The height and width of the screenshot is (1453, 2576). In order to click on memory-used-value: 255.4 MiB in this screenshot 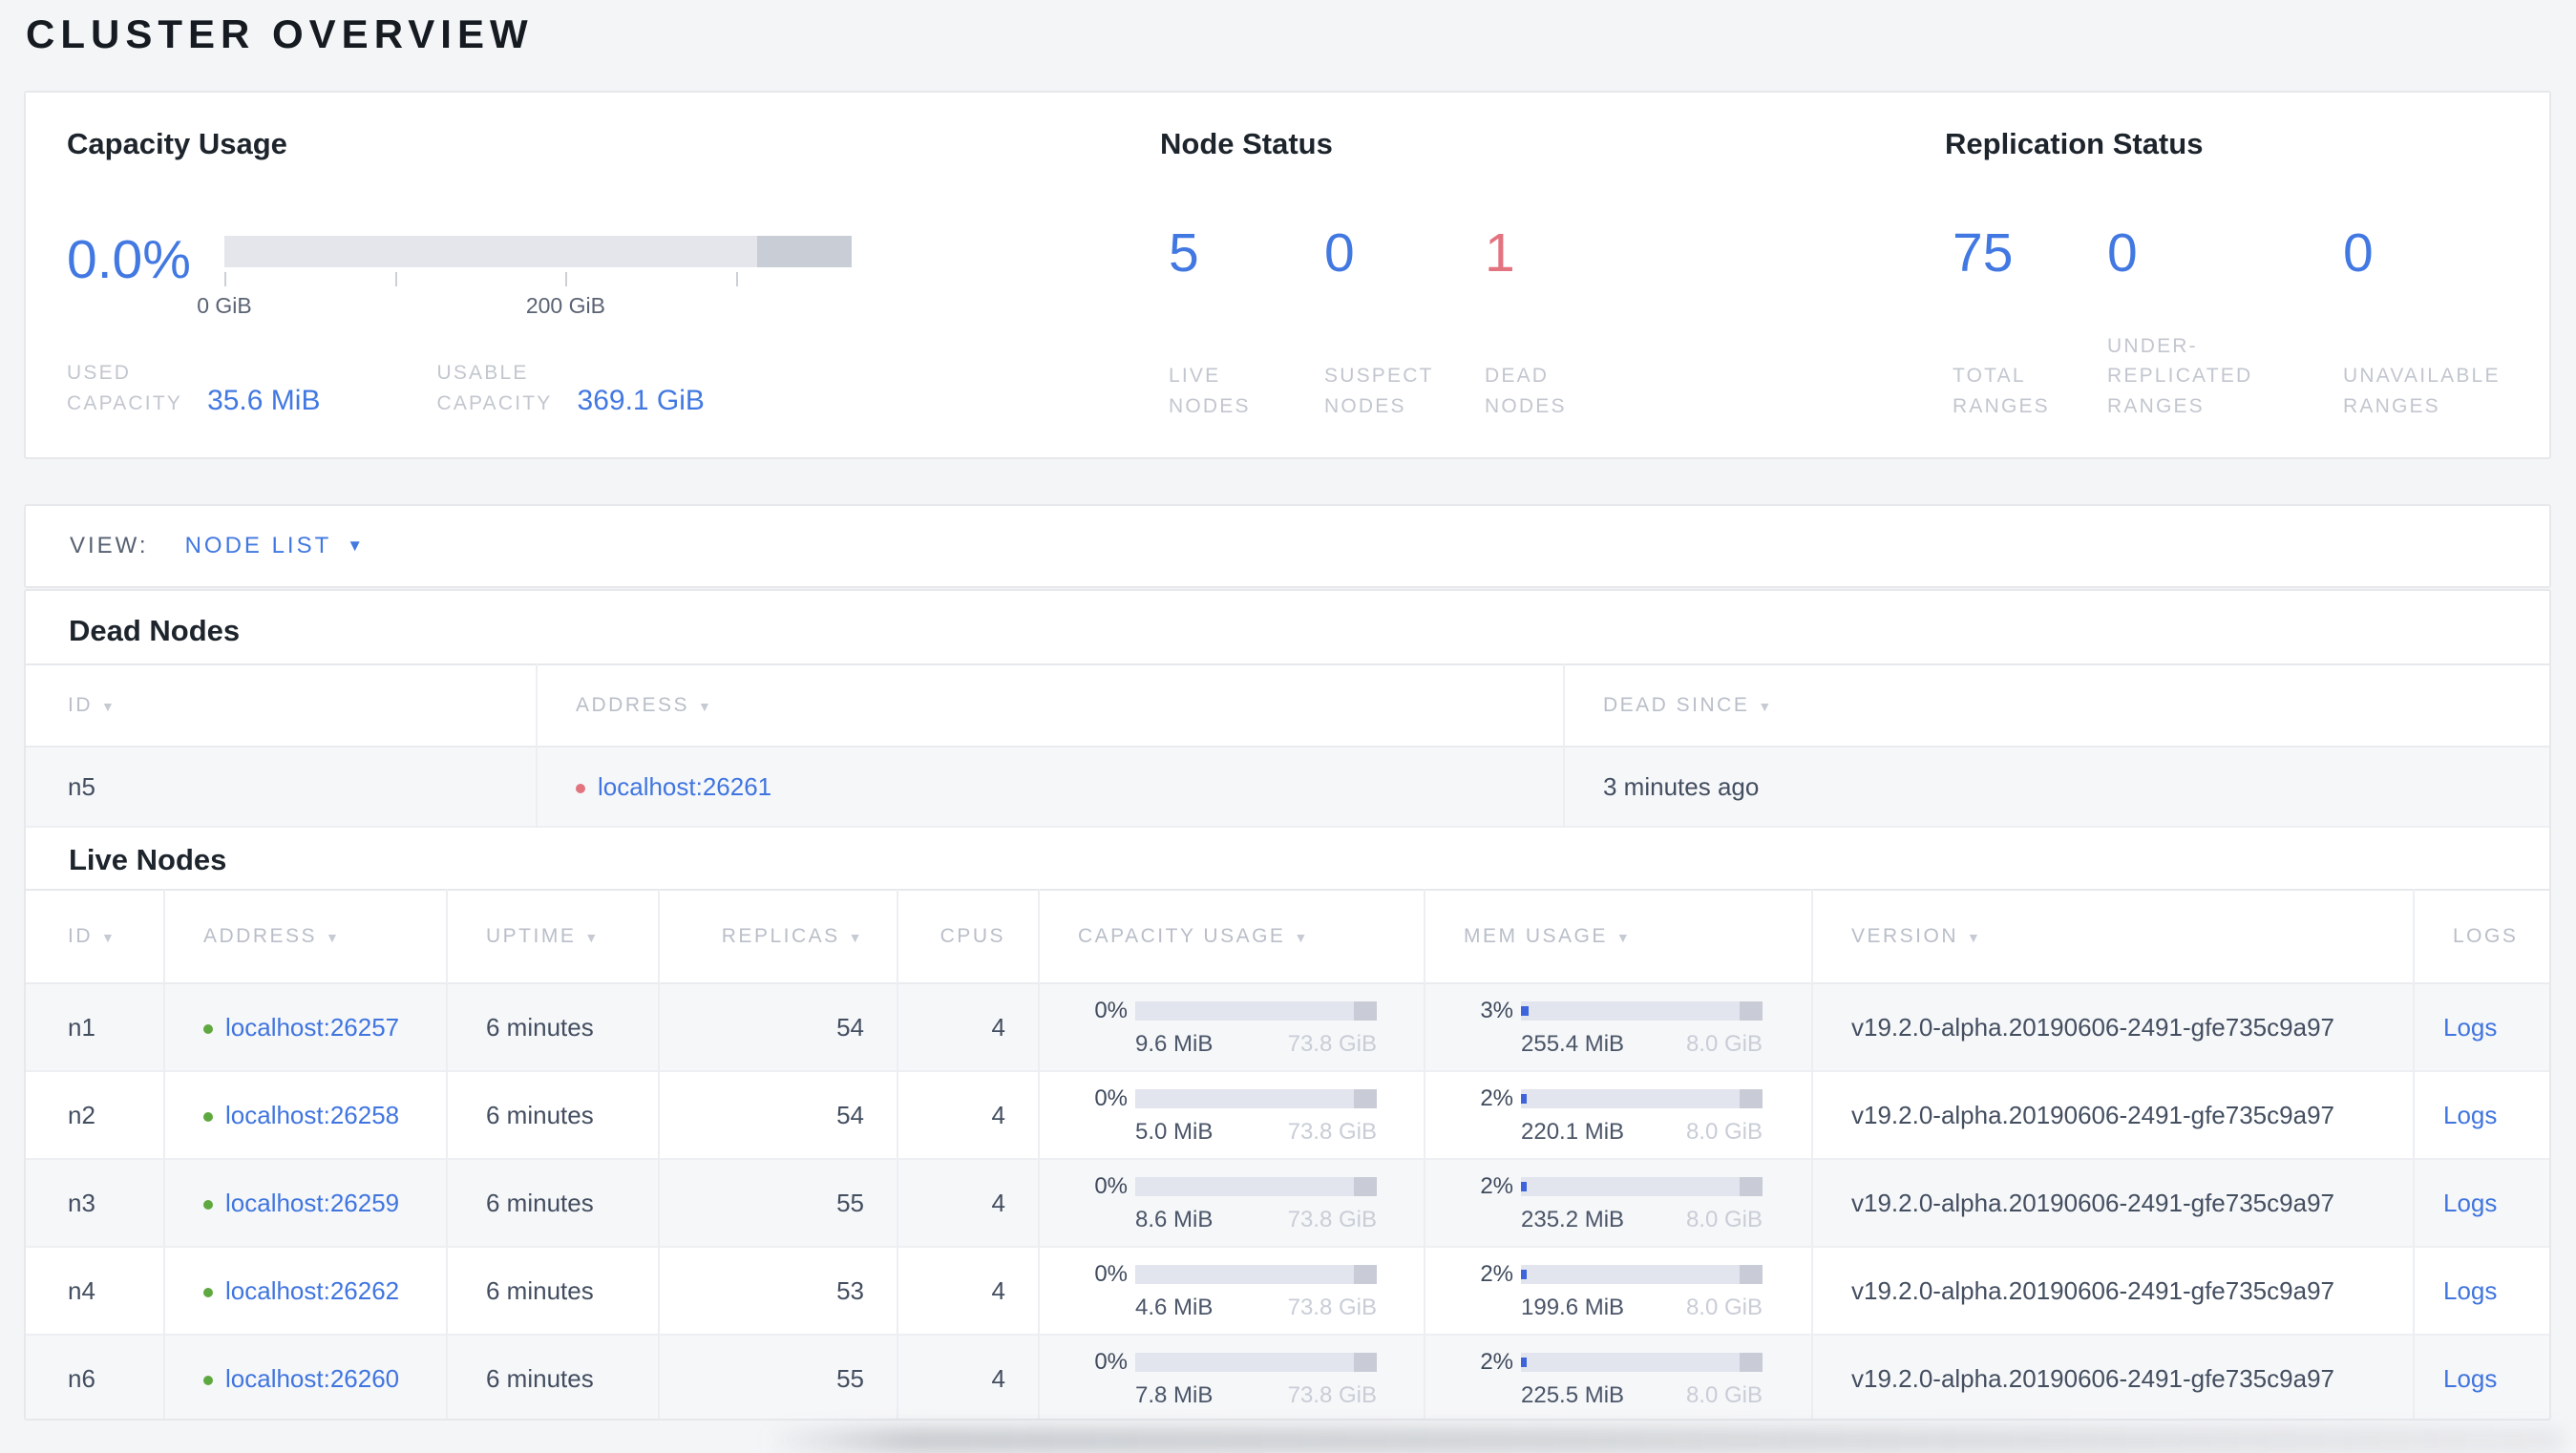, I will do `click(1573, 1043)`.